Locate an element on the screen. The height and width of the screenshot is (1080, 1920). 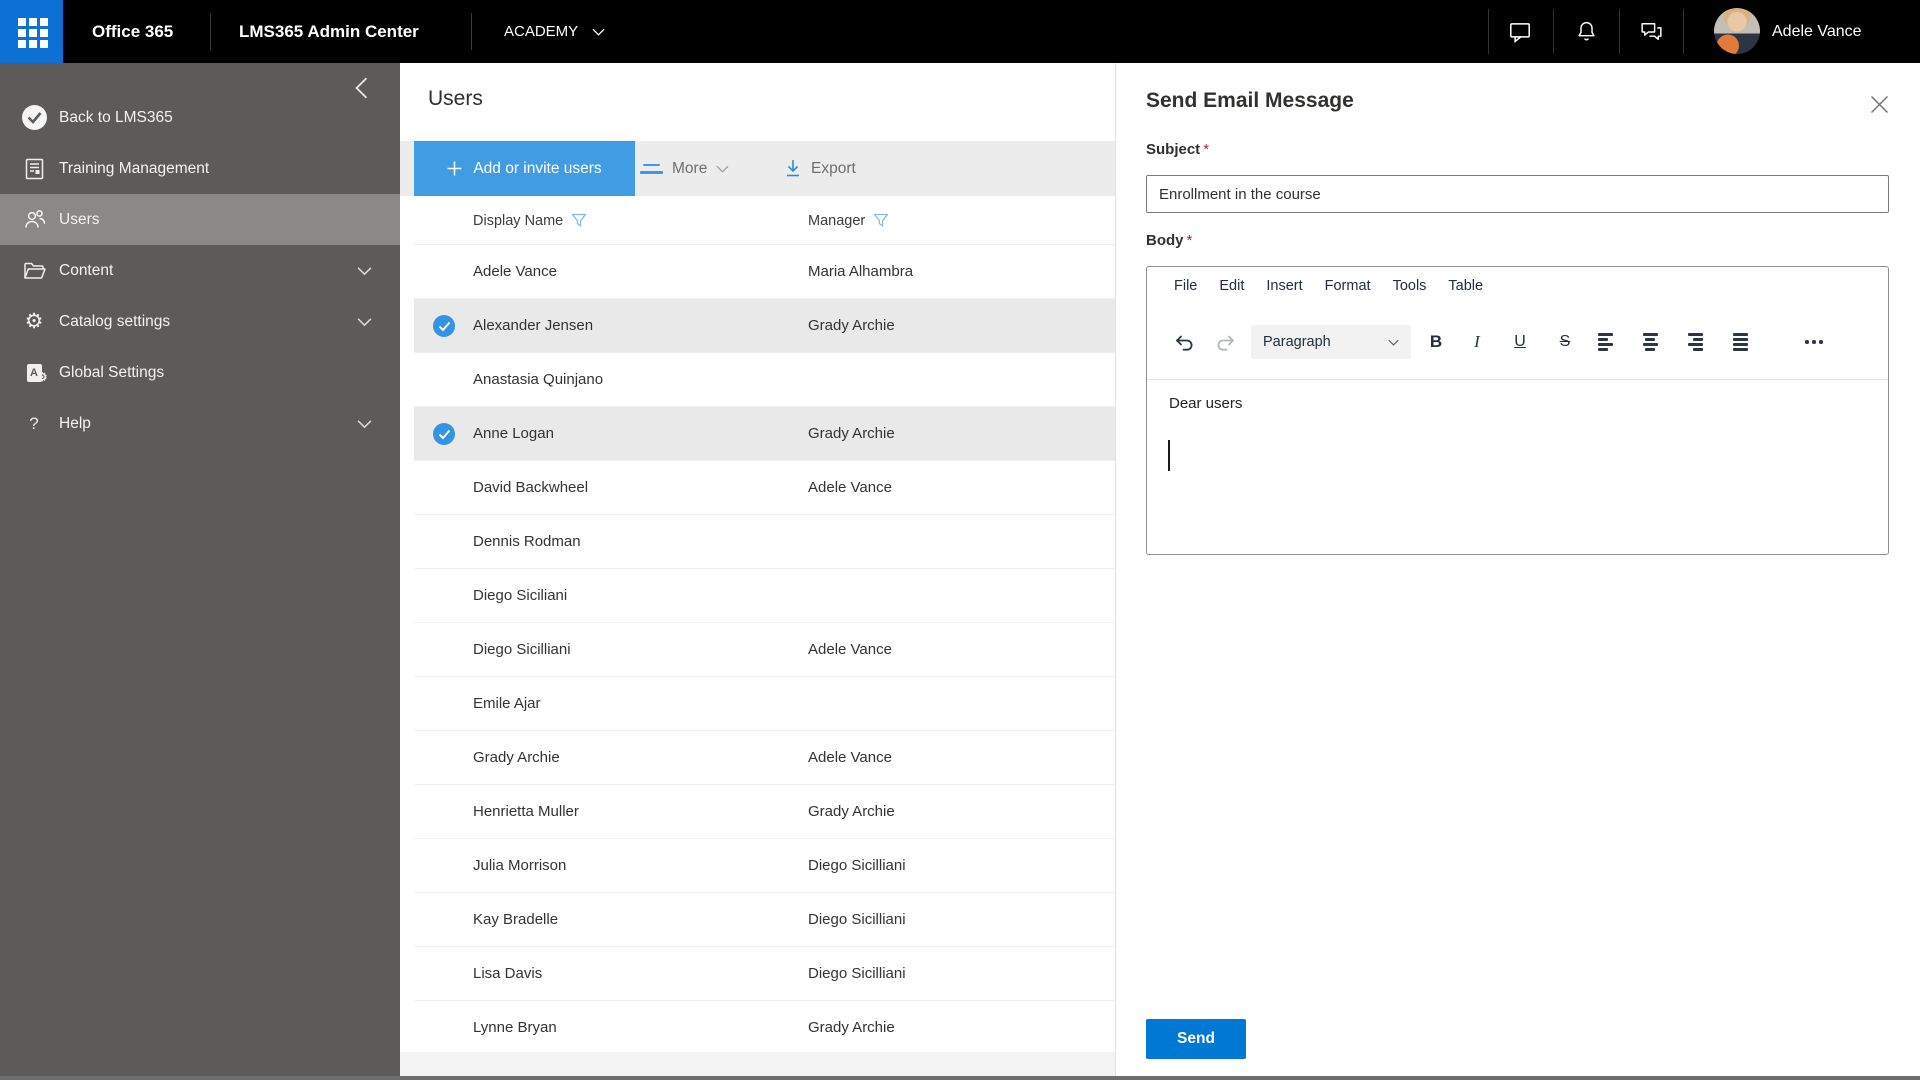
sidebar-item-label: Global Settings is located at coordinates (112, 372).